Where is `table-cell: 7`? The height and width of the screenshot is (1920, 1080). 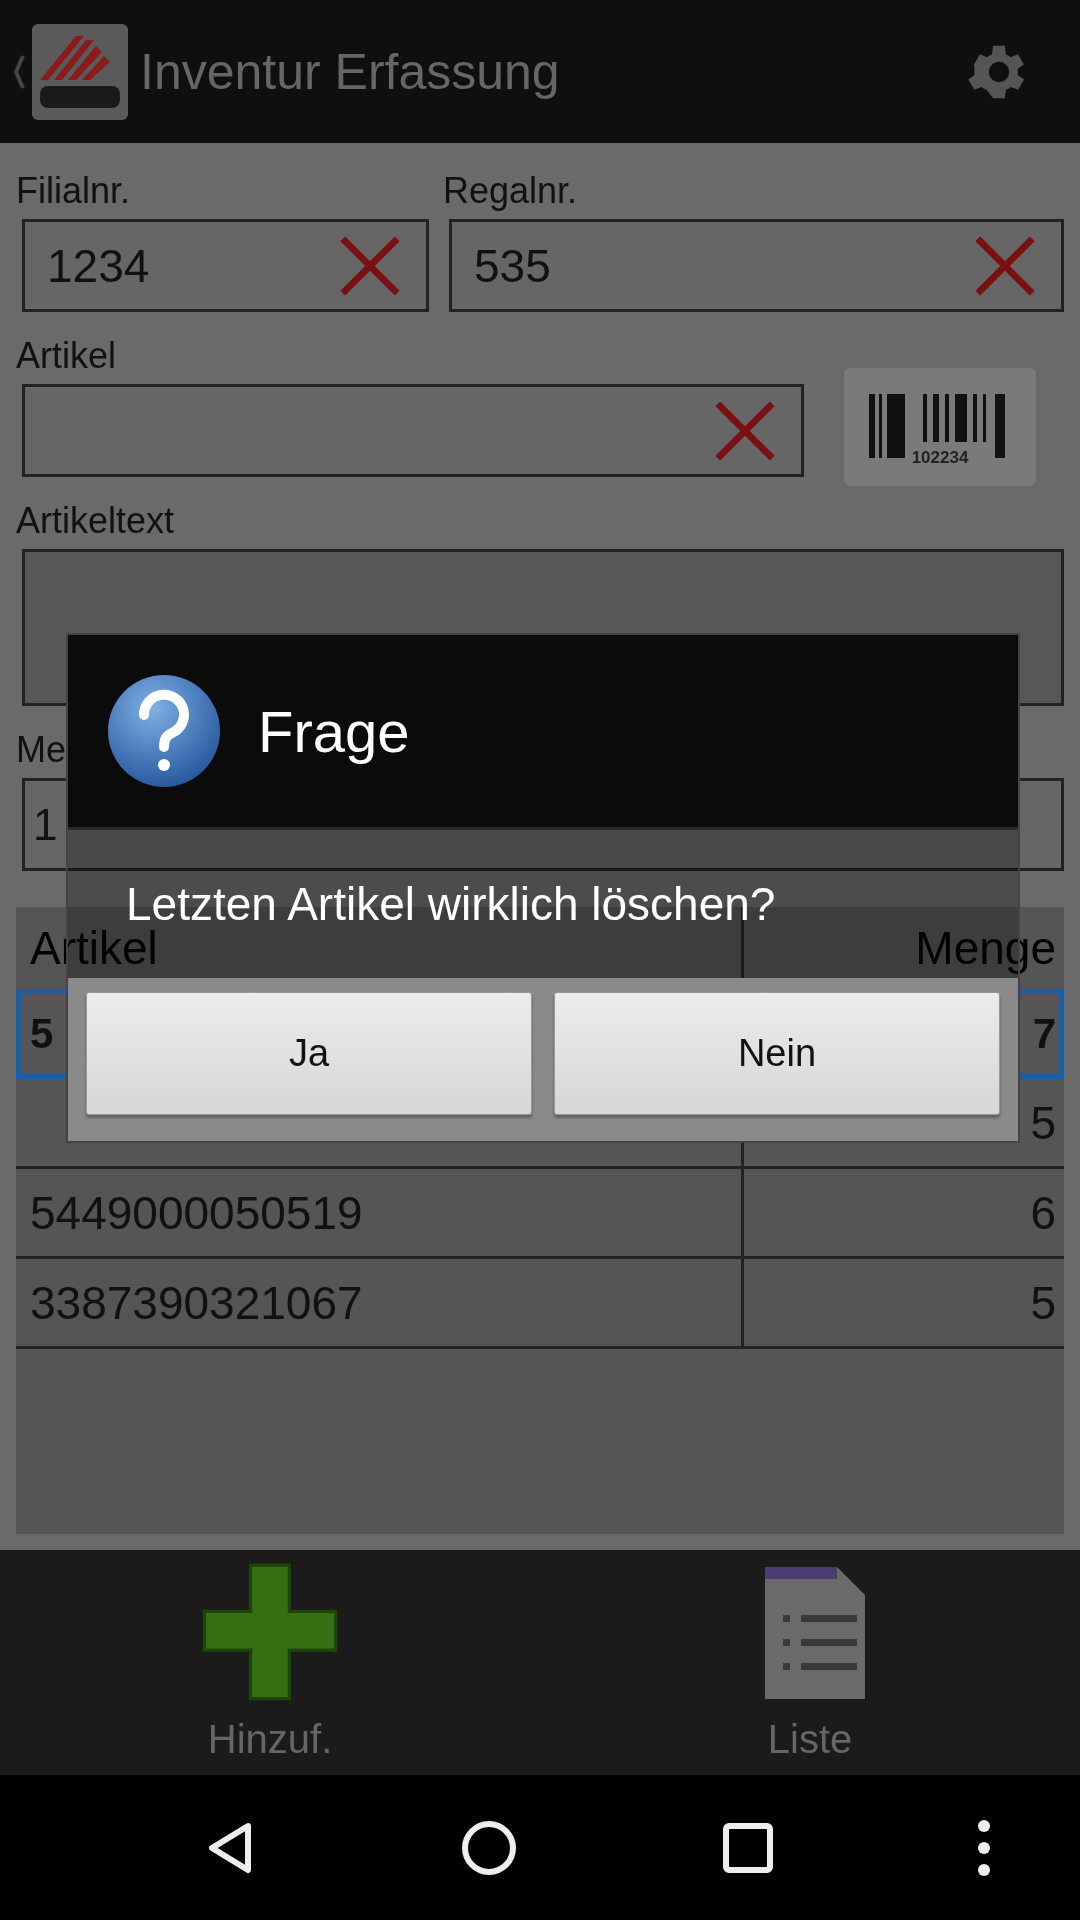
table-cell: 7 is located at coordinates (1044, 1034).